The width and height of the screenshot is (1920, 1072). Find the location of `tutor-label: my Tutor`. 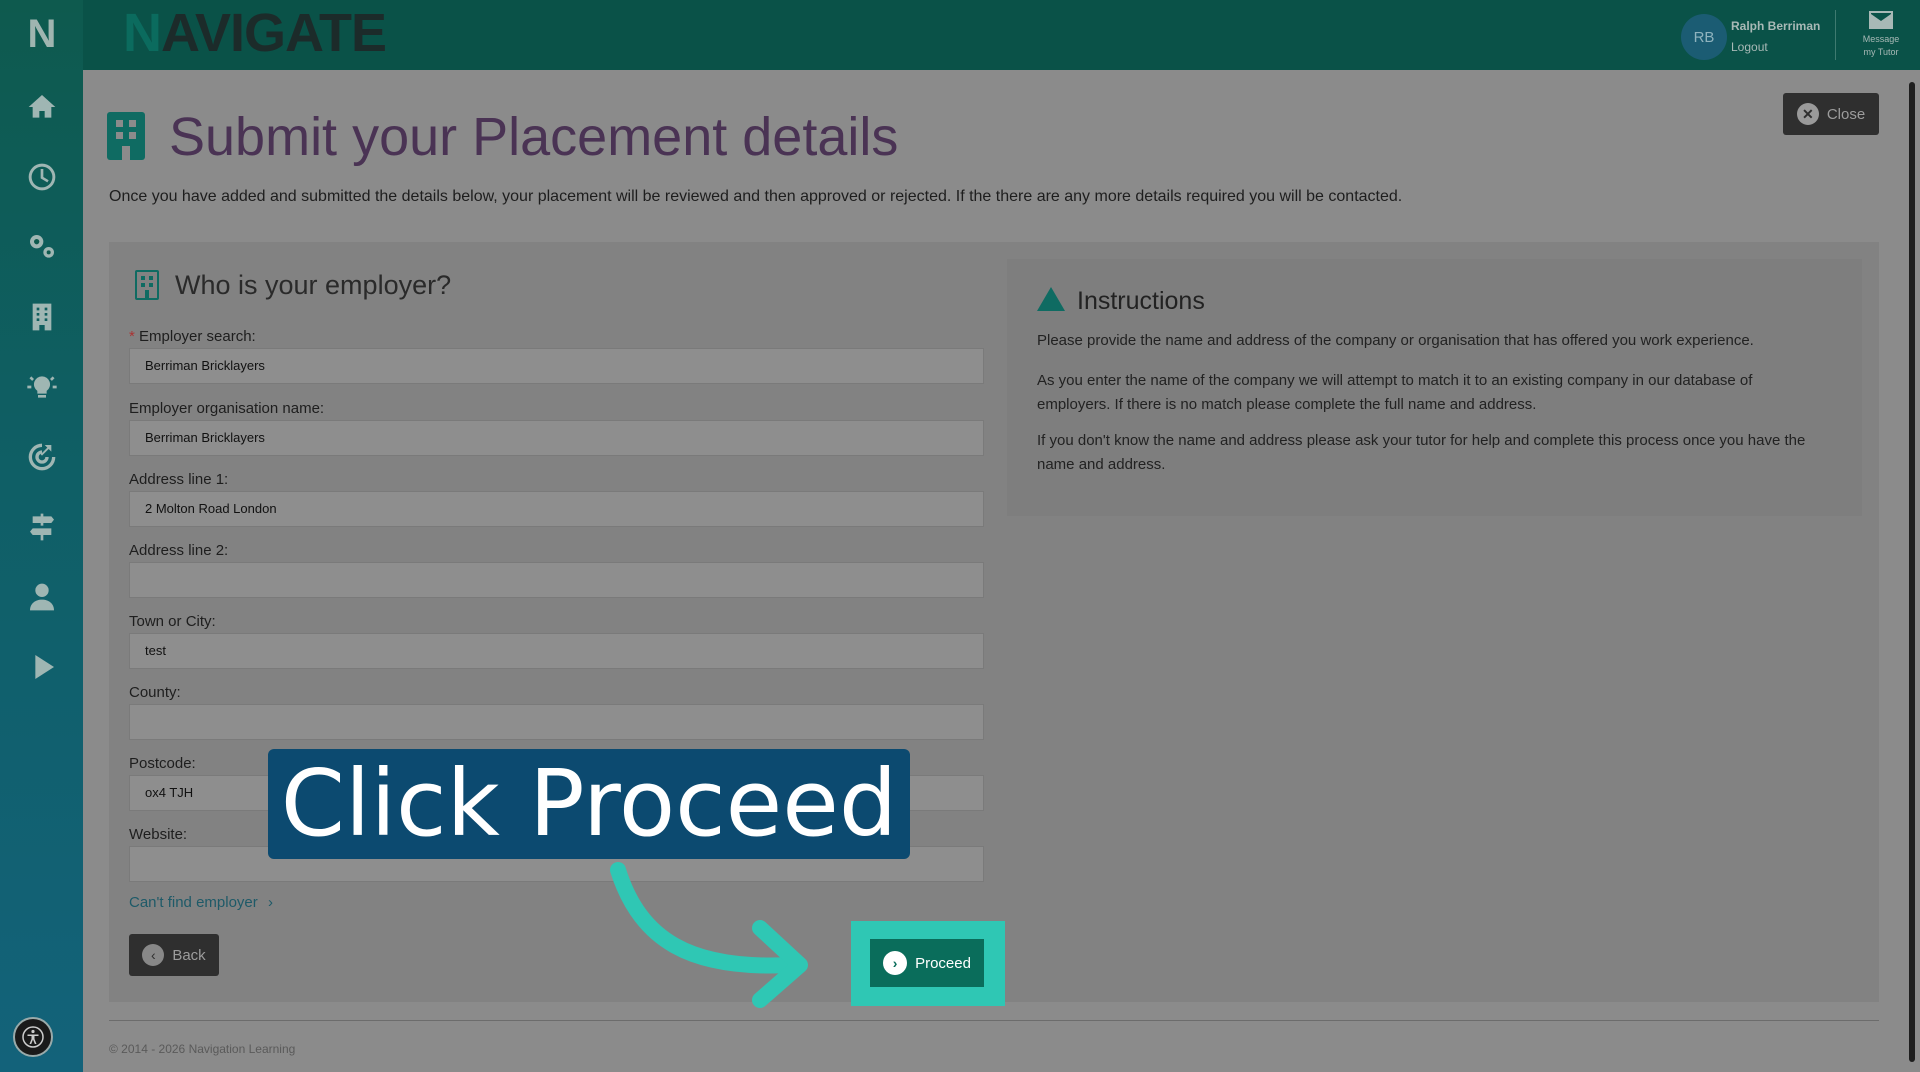

tutor-label: my Tutor is located at coordinates (1881, 52).